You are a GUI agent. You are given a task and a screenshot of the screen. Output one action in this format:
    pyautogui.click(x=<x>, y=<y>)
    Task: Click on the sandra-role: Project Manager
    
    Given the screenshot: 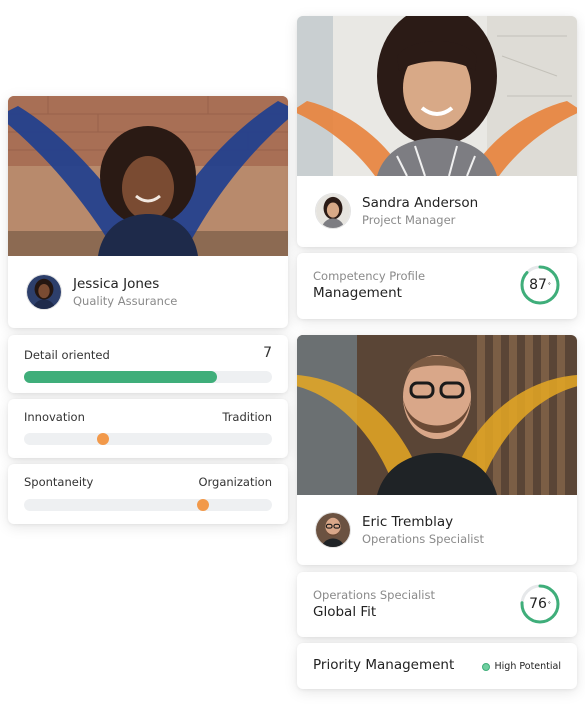 What is the action you would take?
    pyautogui.click(x=409, y=219)
    